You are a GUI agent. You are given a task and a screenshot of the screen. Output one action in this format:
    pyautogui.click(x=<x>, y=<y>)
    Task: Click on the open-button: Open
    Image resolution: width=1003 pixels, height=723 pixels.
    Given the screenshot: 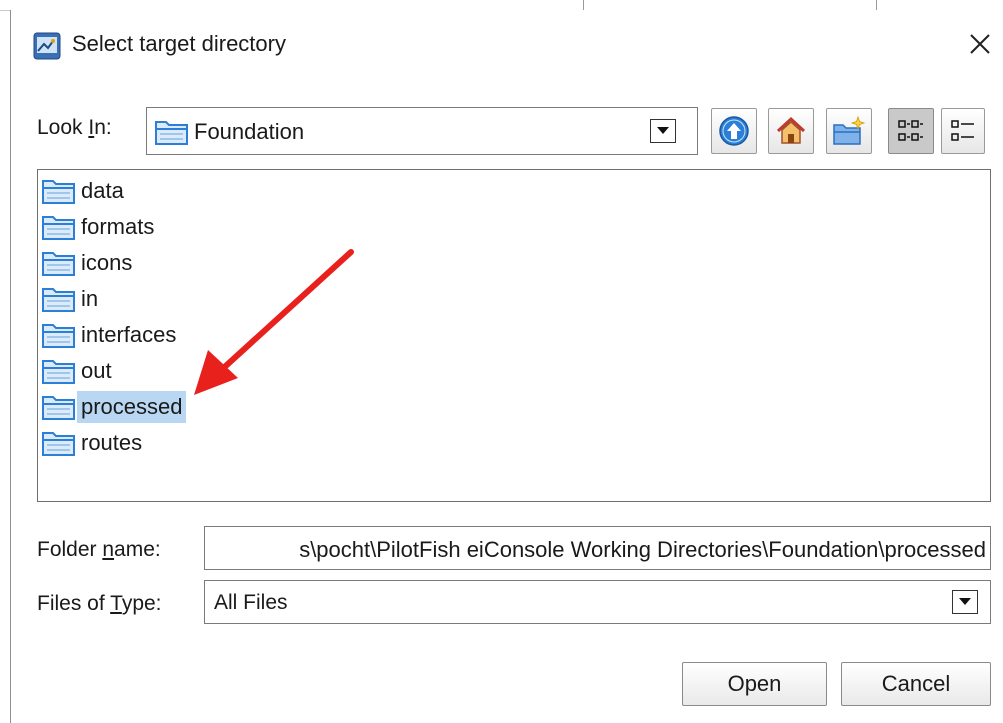 What is the action you would take?
    pyautogui.click(x=754, y=684)
    